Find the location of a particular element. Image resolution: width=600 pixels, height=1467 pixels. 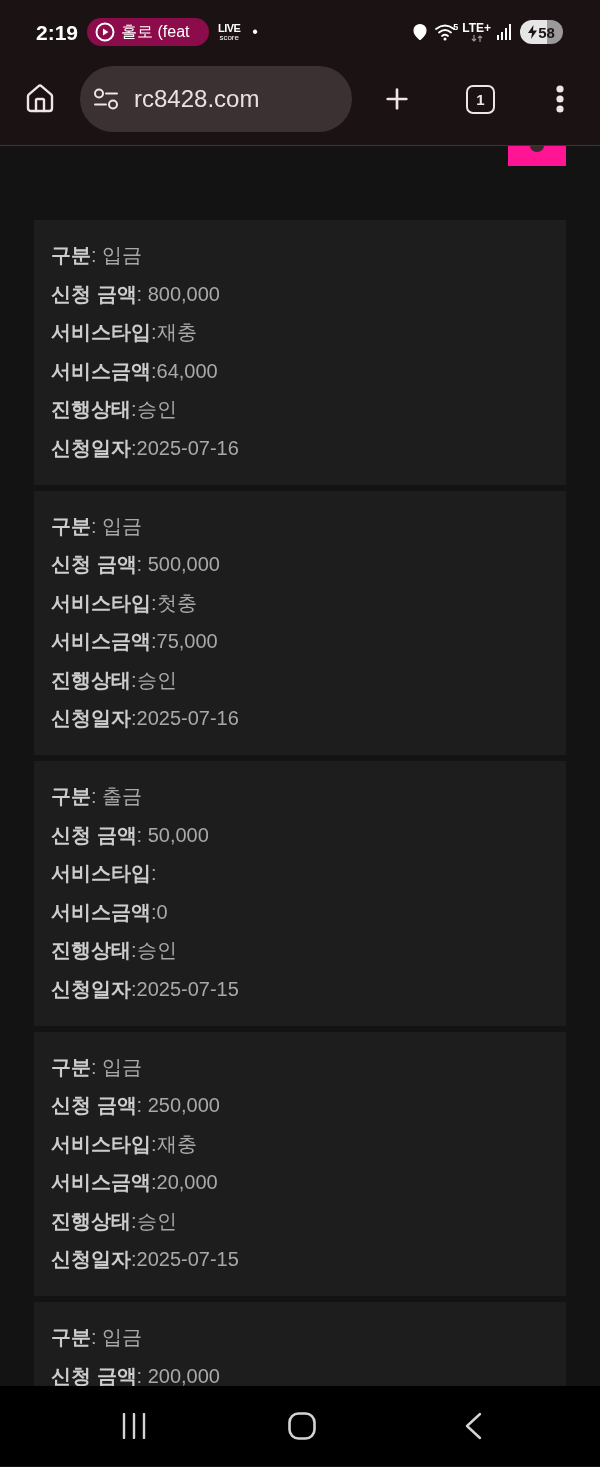

data-arrows-icon is located at coordinates (476, 38).